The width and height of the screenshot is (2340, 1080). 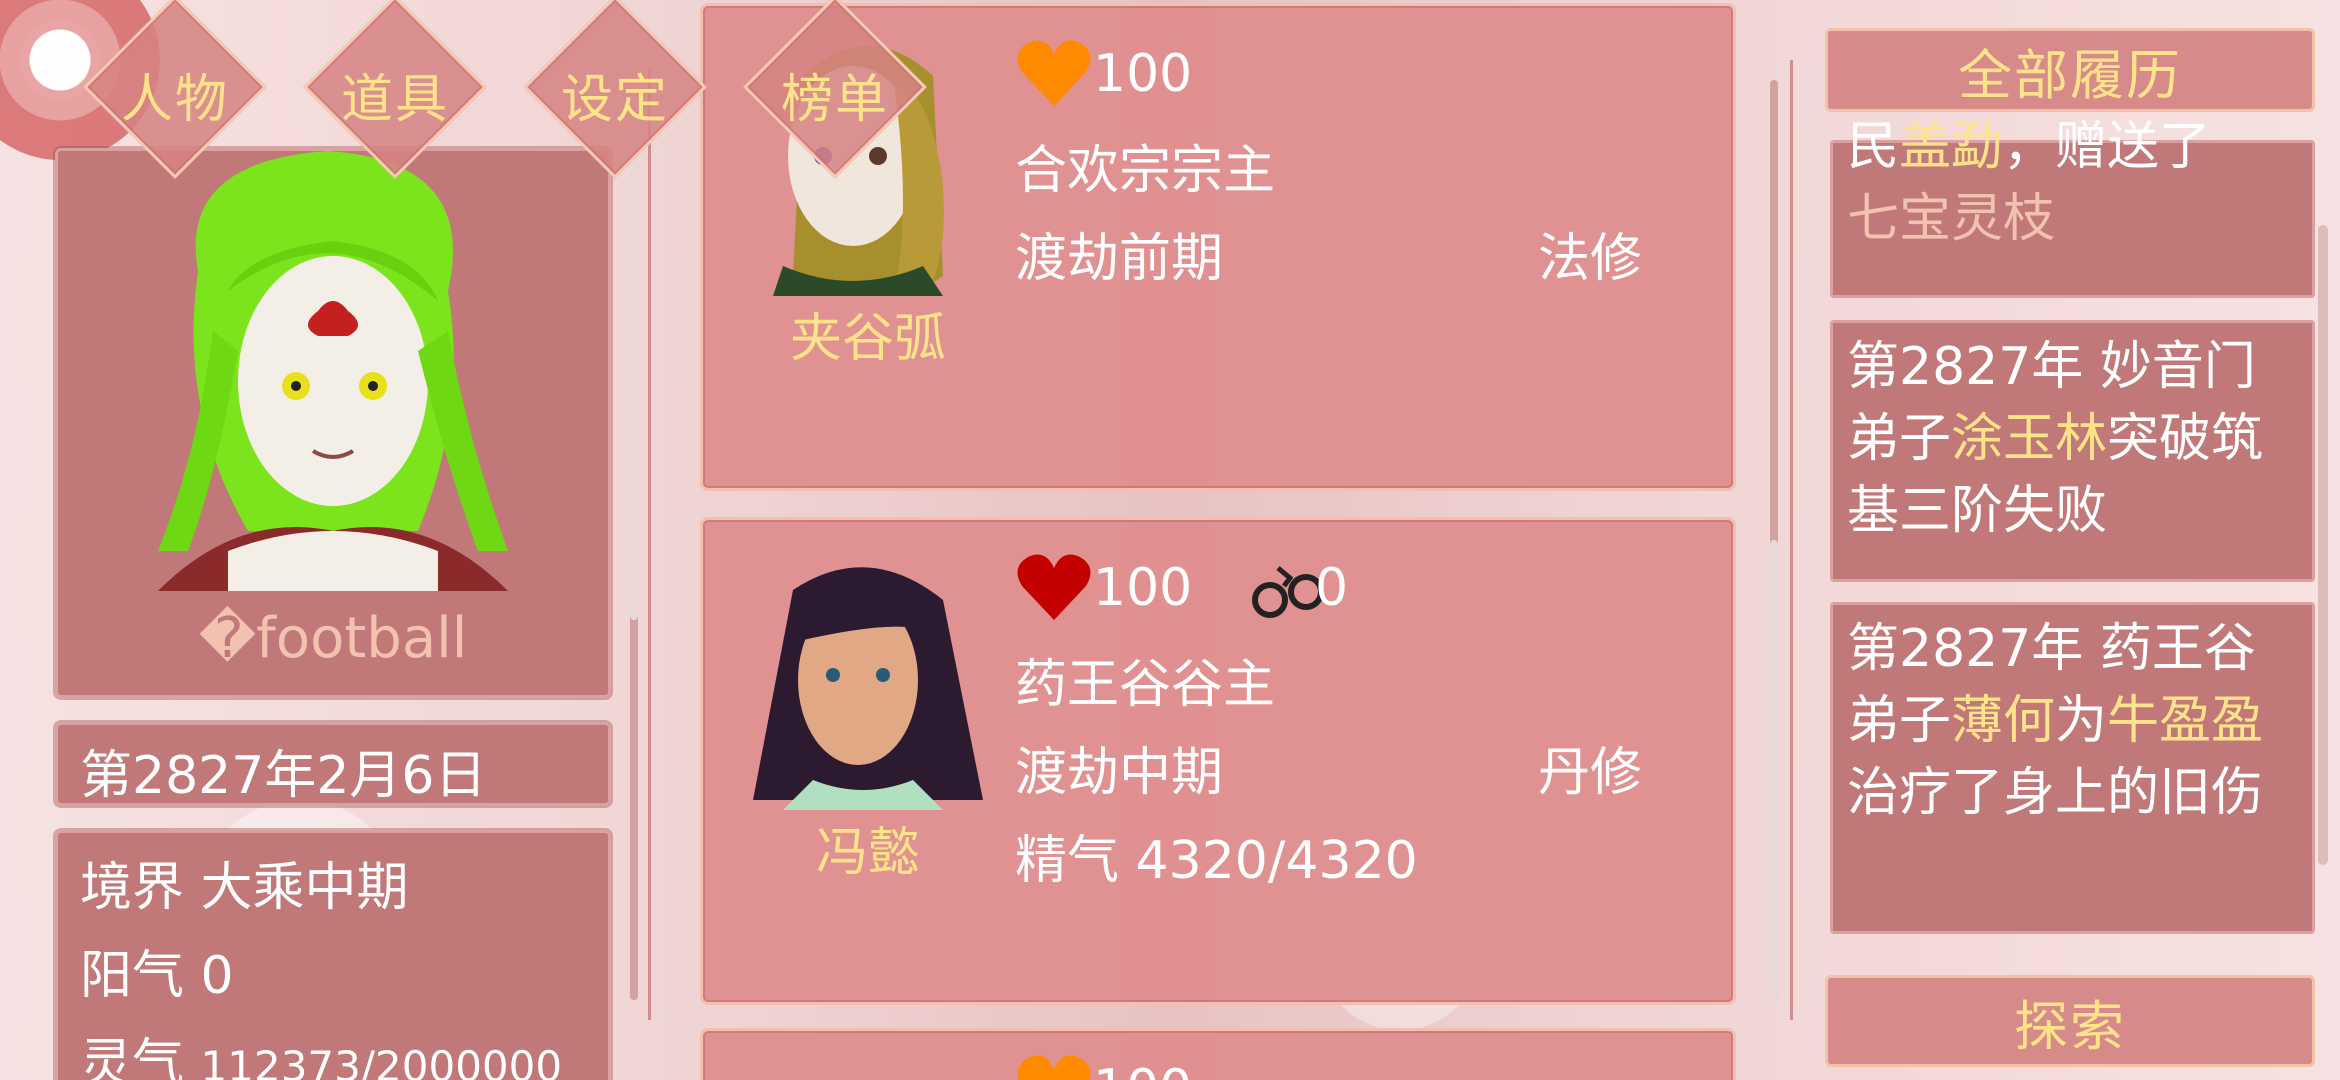 I want to click on essence-row: 精气 4320/4320, so click(x=1216, y=855).